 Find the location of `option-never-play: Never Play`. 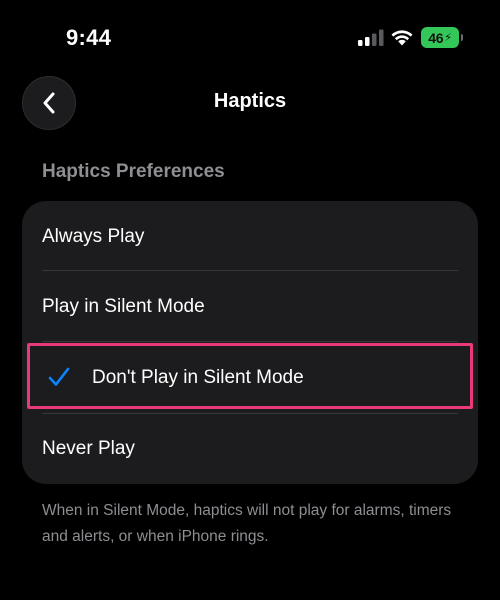

option-never-play: Never Play is located at coordinates (250, 449).